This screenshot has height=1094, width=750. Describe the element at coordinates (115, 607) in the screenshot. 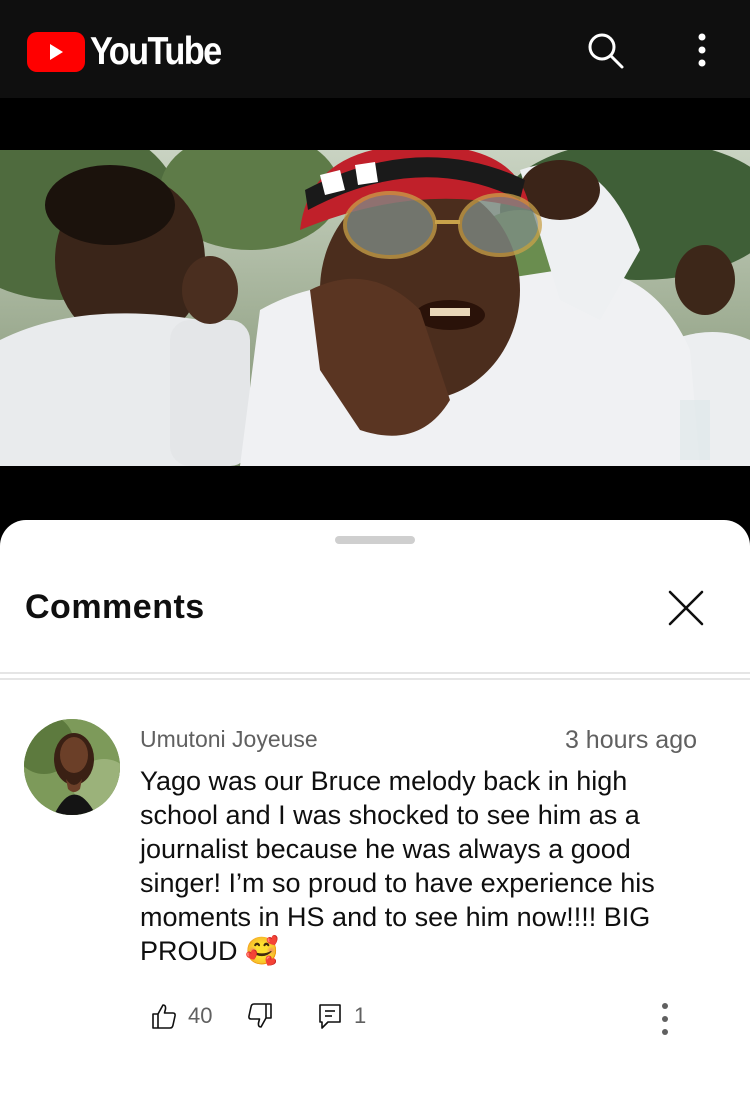

I see `comments-title: Comments` at that location.